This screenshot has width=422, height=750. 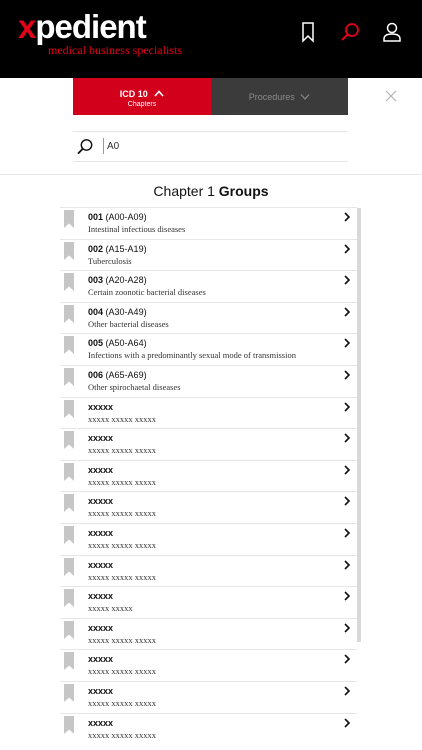 I want to click on group-description: Other spirochaetal diseases, so click(x=134, y=386).